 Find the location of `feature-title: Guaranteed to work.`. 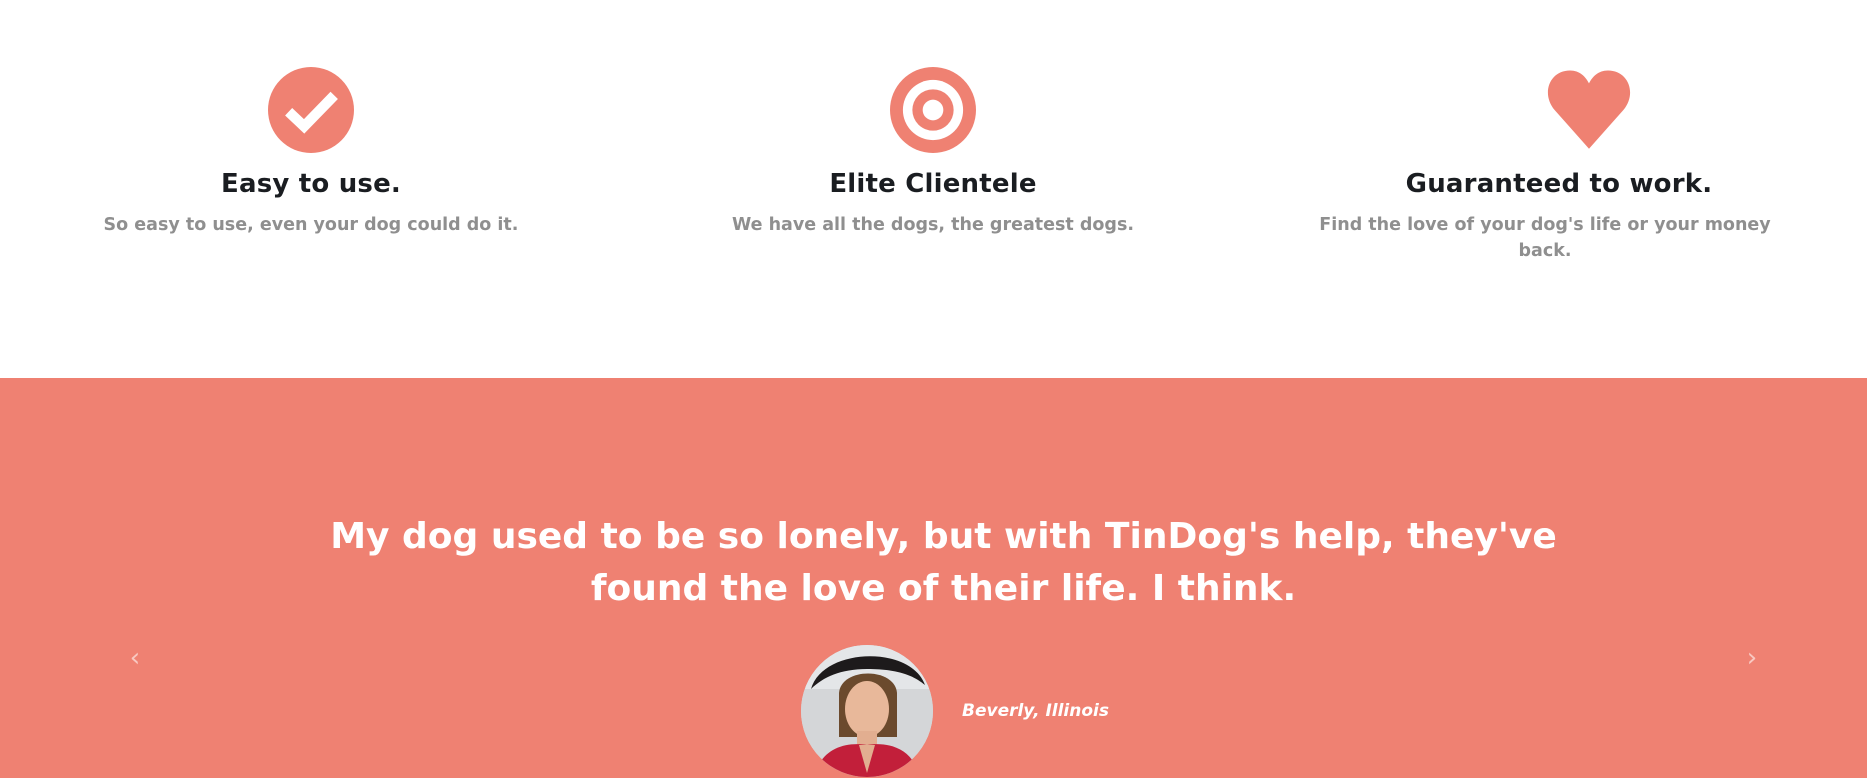

feature-title: Guaranteed to work. is located at coordinates (1559, 184).